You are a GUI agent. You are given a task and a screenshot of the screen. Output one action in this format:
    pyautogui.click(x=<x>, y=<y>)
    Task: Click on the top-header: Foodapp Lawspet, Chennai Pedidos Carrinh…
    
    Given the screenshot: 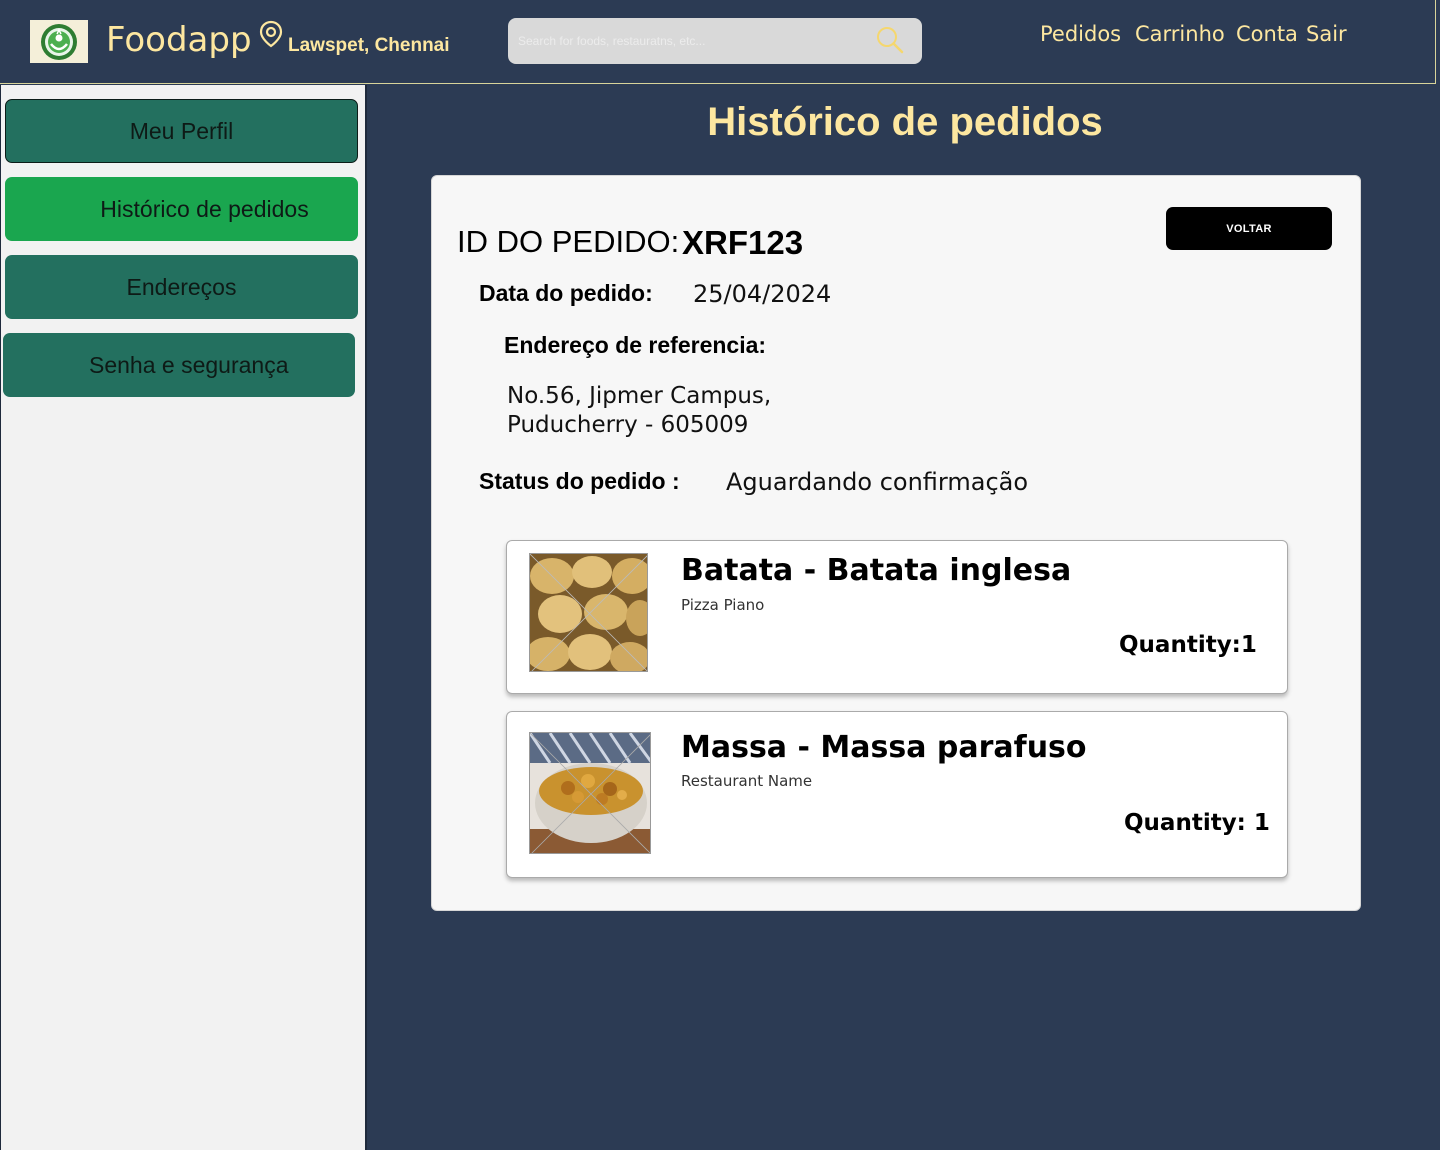 What is the action you would take?
    pyautogui.click(x=718, y=42)
    